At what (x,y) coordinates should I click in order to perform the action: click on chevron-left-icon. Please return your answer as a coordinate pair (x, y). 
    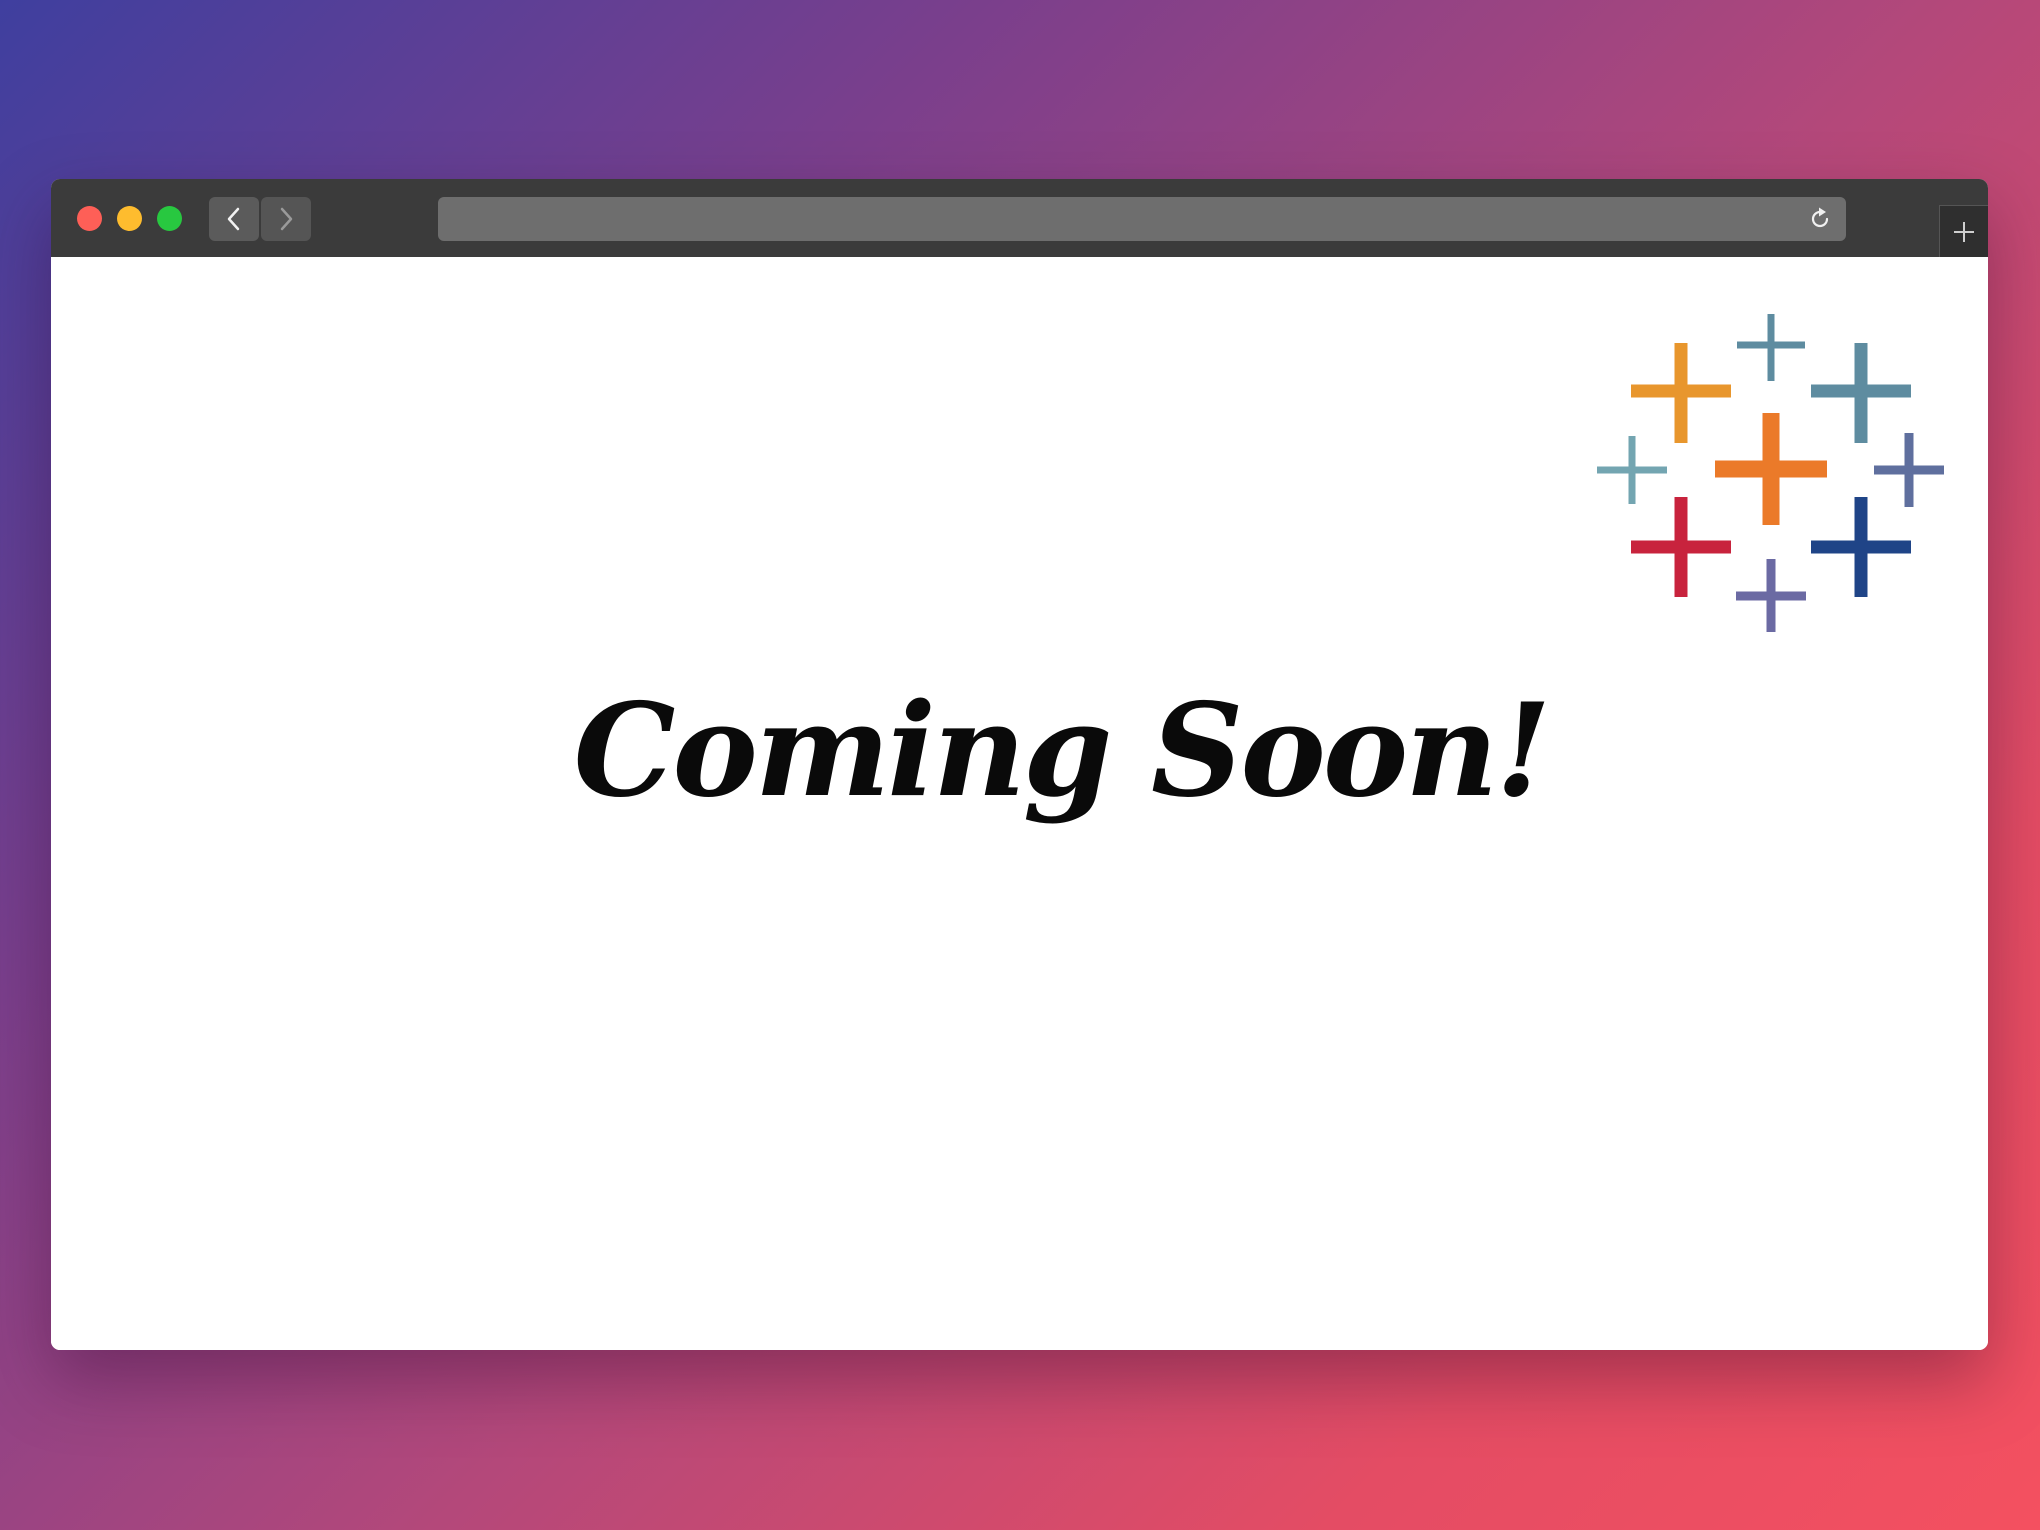
    Looking at the image, I should click on (233, 219).